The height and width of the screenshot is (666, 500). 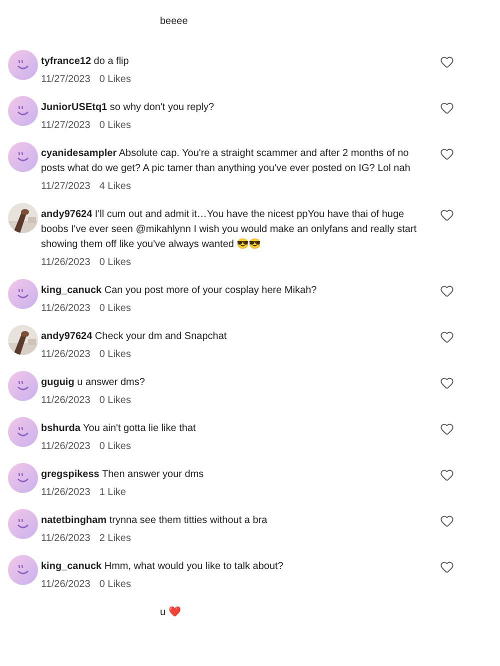 I want to click on comment-text: guguig u answer dms?, so click(x=93, y=383).